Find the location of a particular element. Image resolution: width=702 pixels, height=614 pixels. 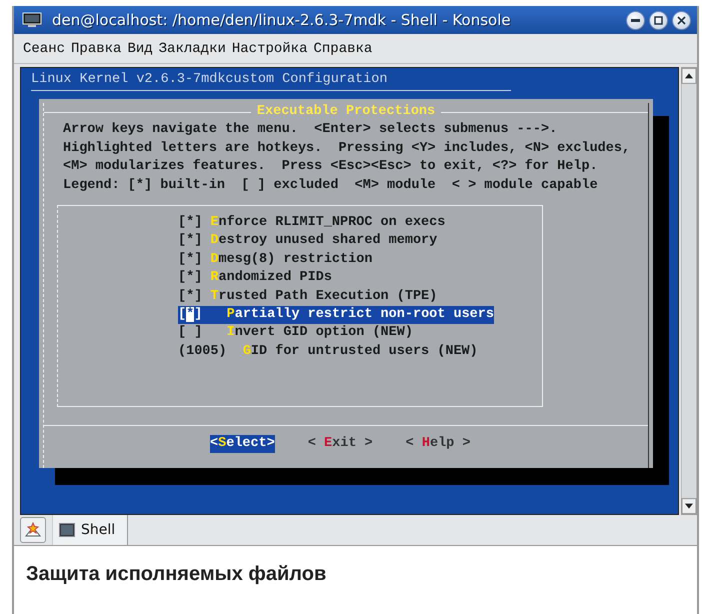

menu-item: Правка is located at coordinates (96, 49).